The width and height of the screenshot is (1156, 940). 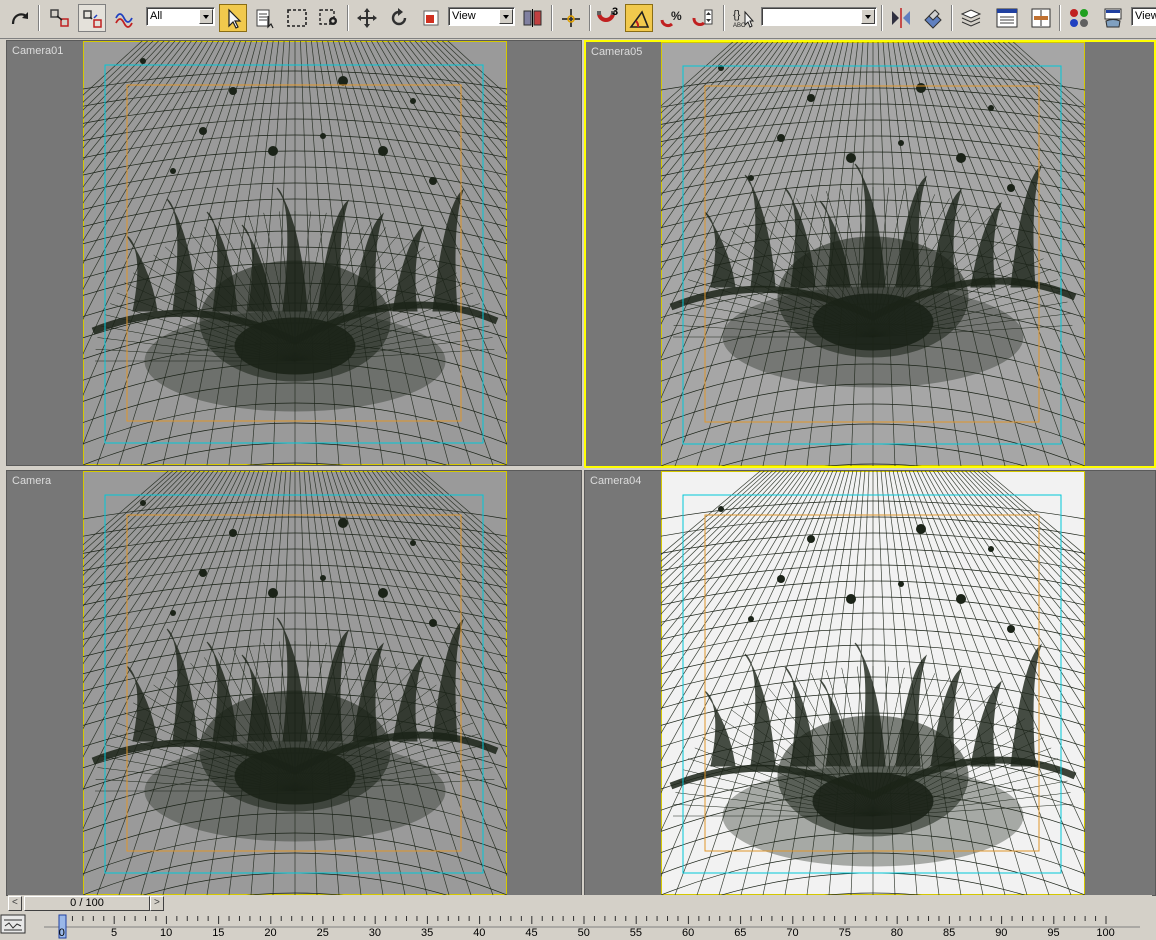 What do you see at coordinates (636, 933) in the screenshot?
I see `frame-label: 55` at bounding box center [636, 933].